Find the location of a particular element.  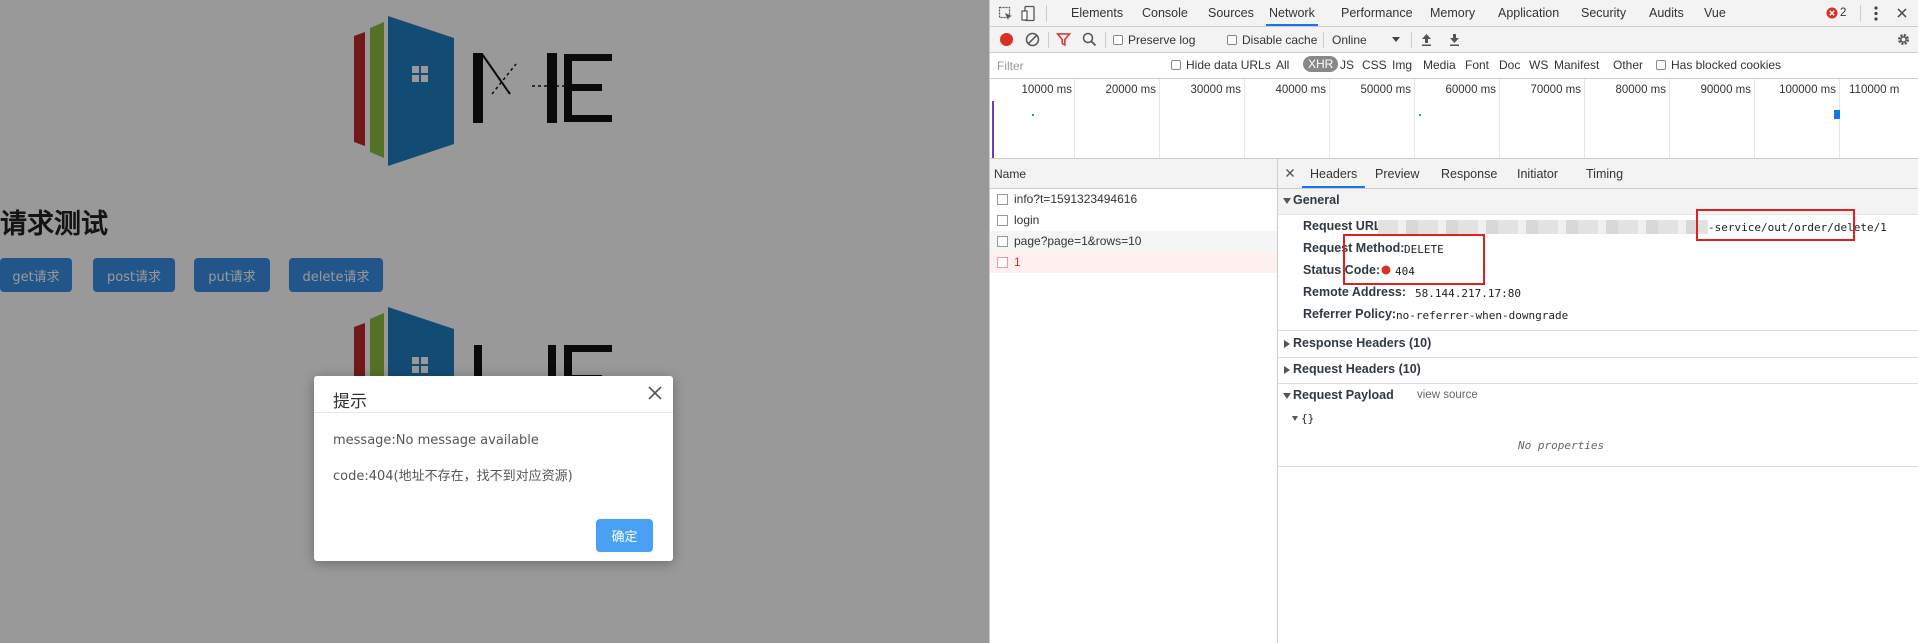

inspect-element-icon is located at coordinates (1006, 14).